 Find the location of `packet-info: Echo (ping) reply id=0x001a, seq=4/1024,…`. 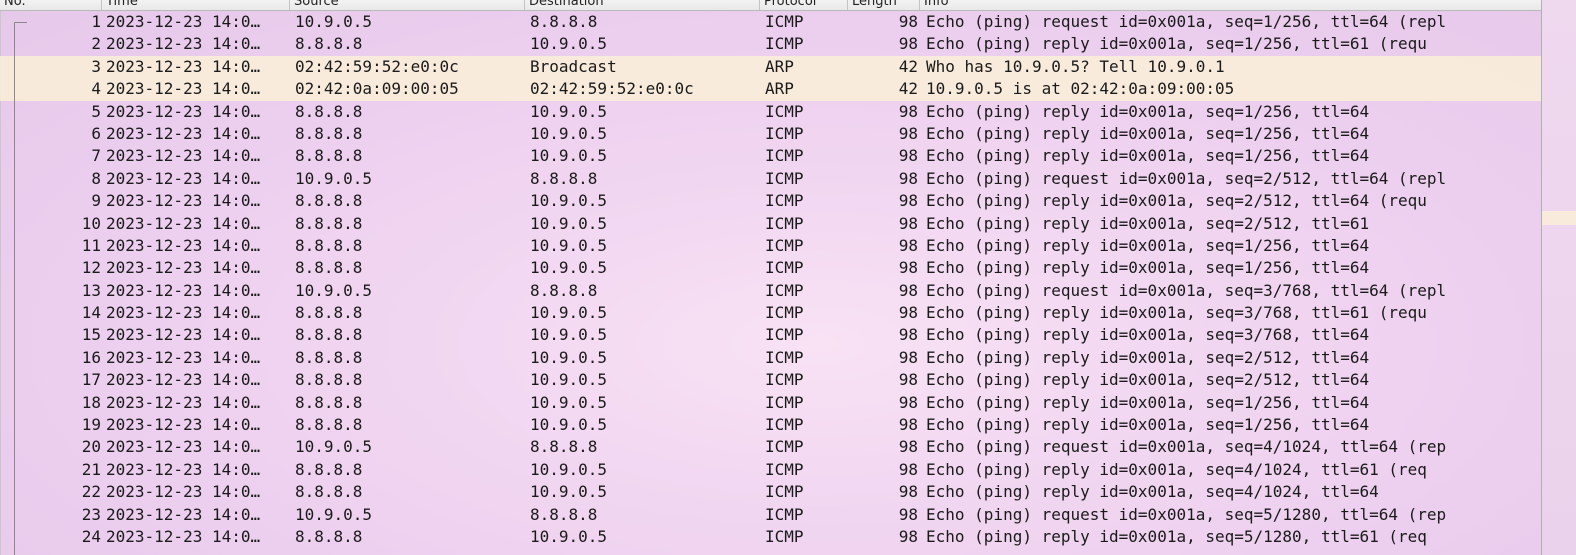

packet-info: Echo (ping) reply id=0x001a, seq=4/1024,… is located at coordinates (1176, 469).